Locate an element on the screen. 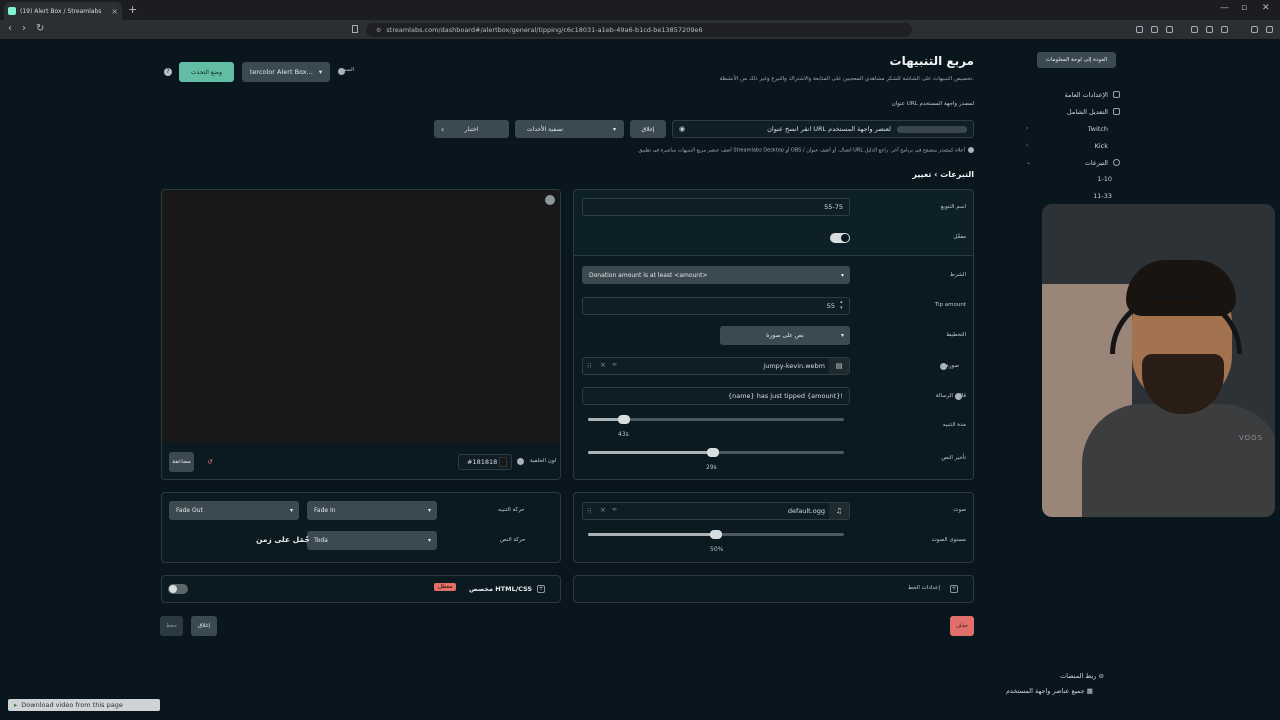 The height and width of the screenshot is (720, 1280). download-icon is located at coordinates (1224, 29).